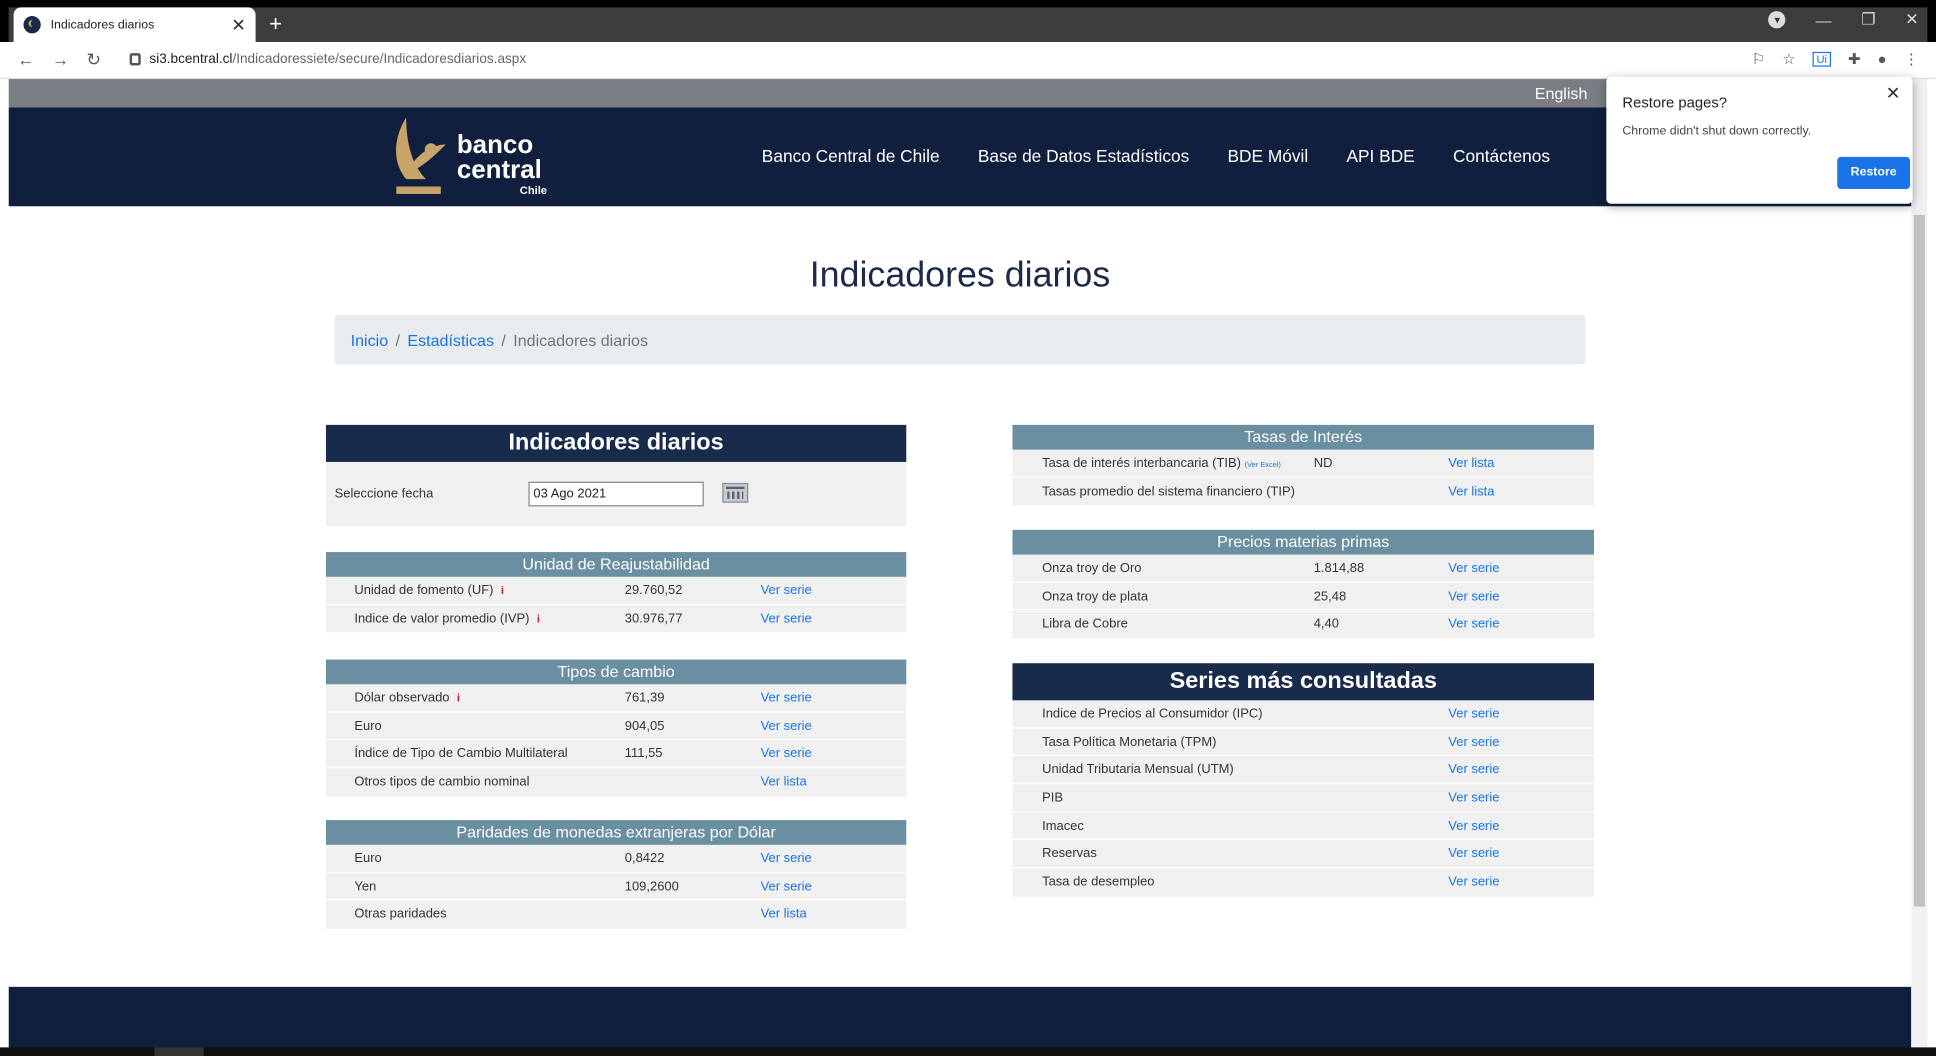 This screenshot has width=1936, height=1056. I want to click on close-tab-icon: ✕, so click(238, 24).